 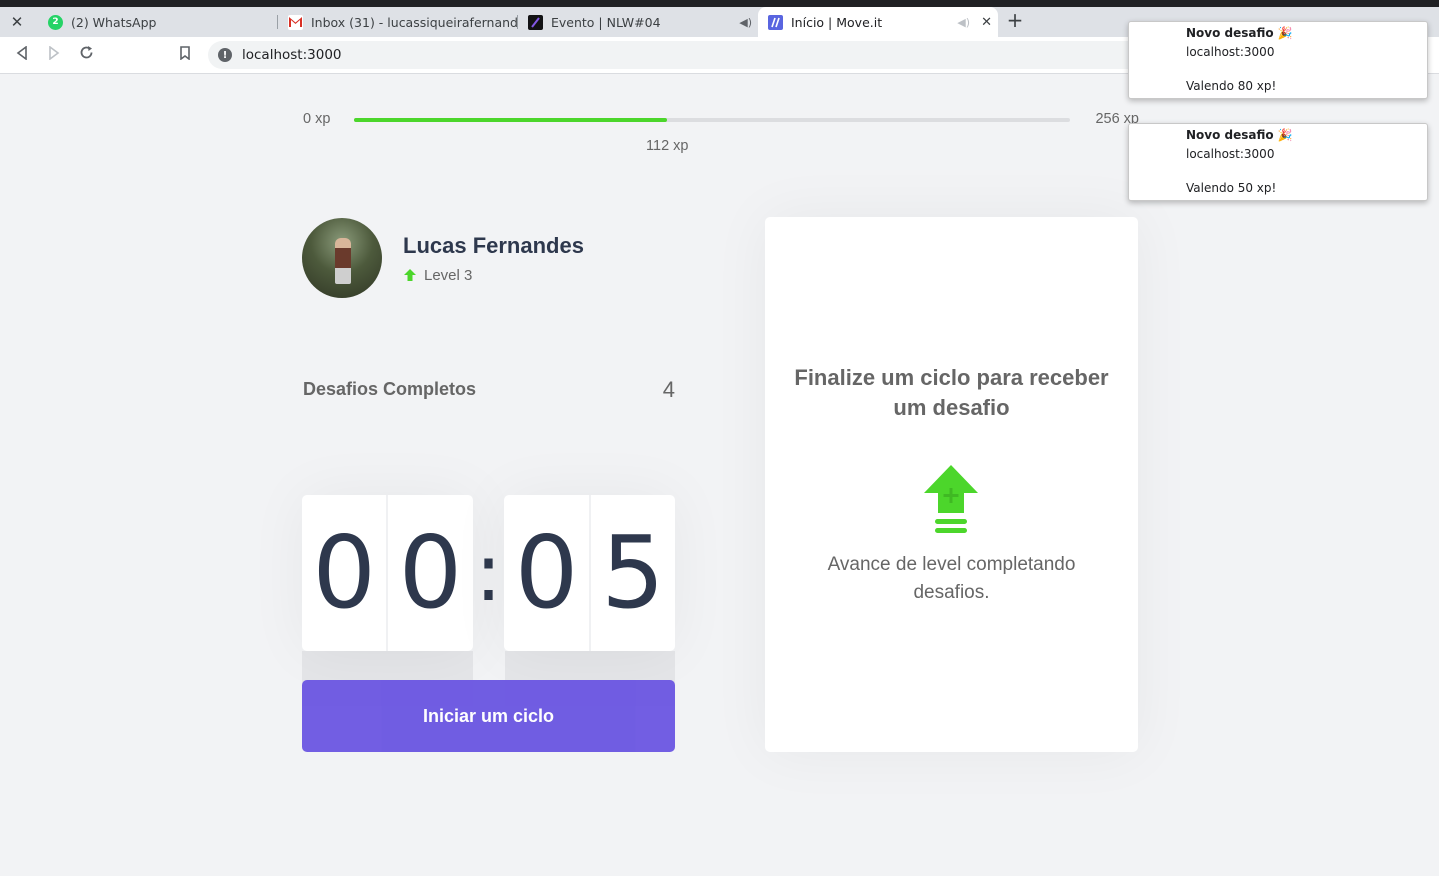 I want to click on window-top-strip, so click(x=719, y=3).